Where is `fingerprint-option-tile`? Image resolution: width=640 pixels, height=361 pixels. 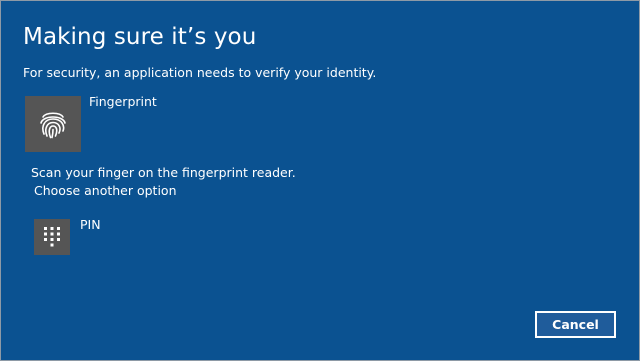 fingerprint-option-tile is located at coordinates (53, 124).